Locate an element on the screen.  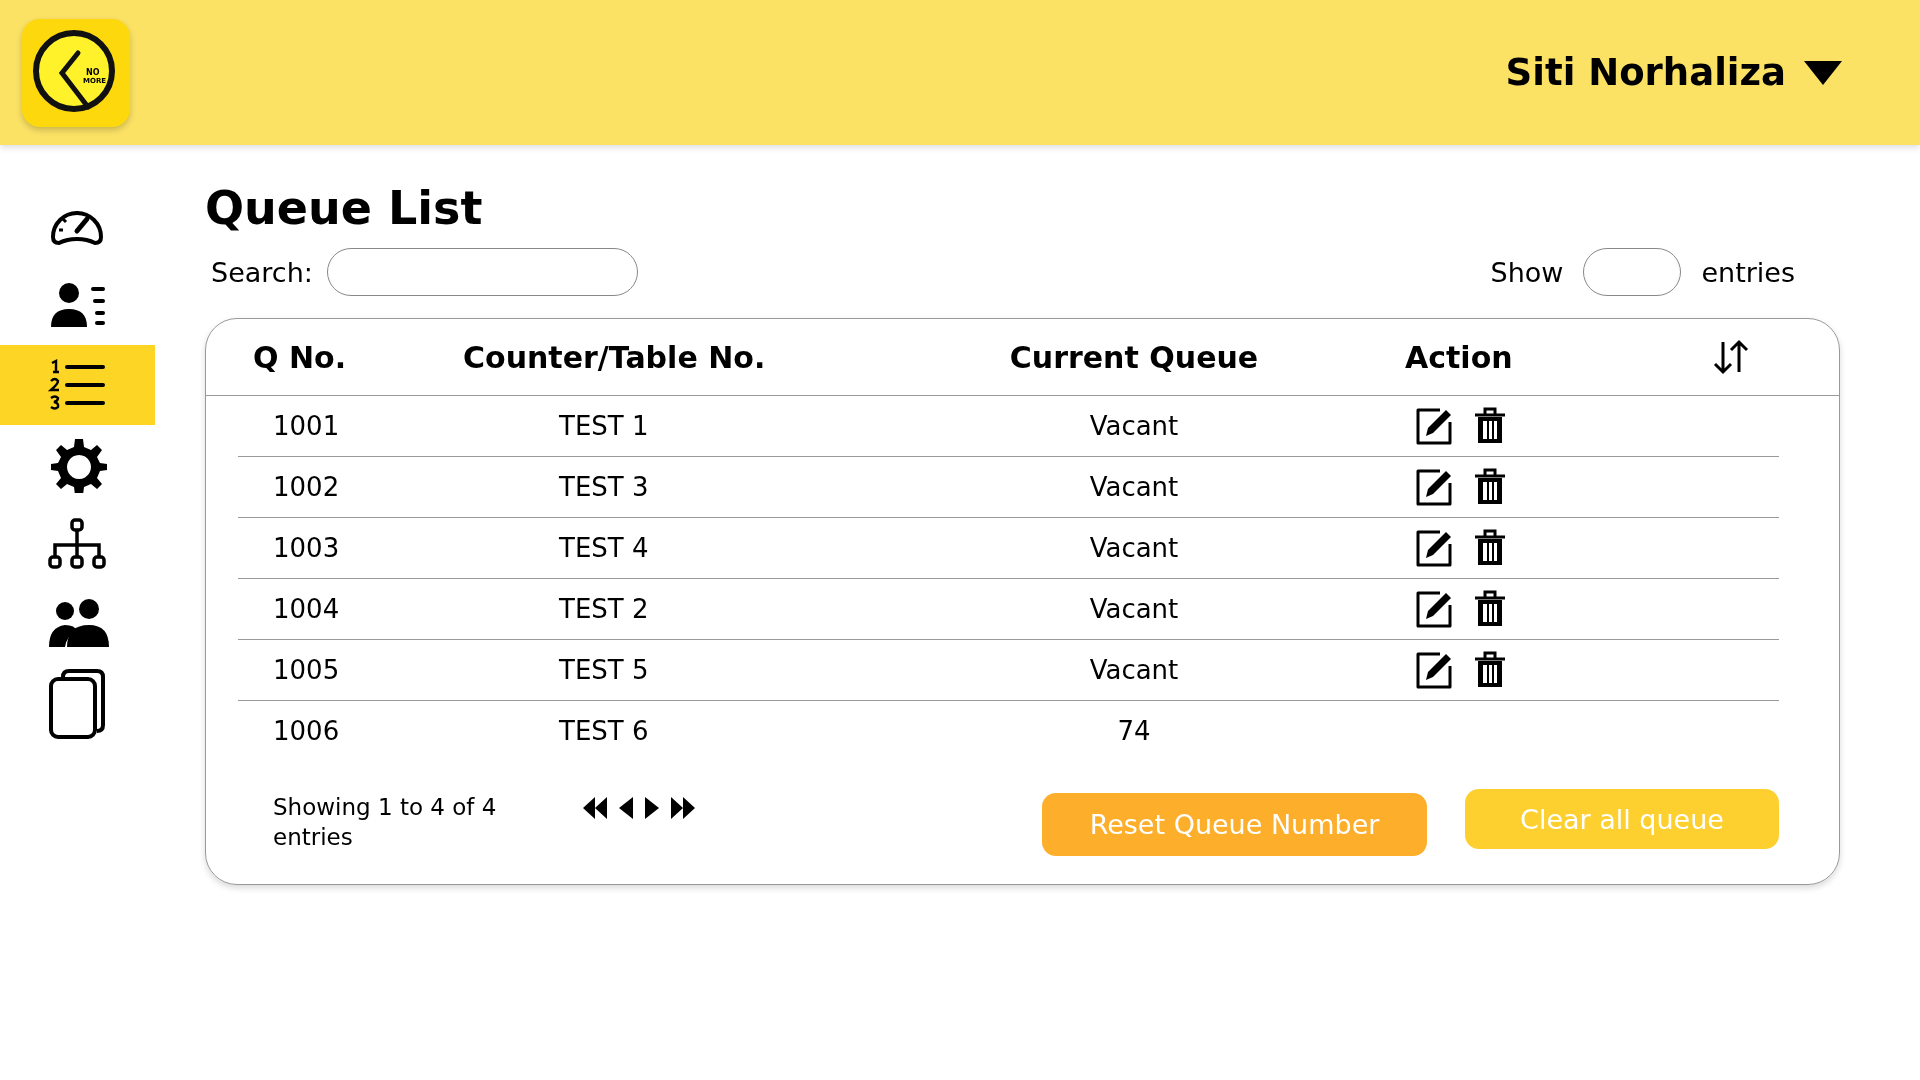
search-field is located at coordinates (482, 272).